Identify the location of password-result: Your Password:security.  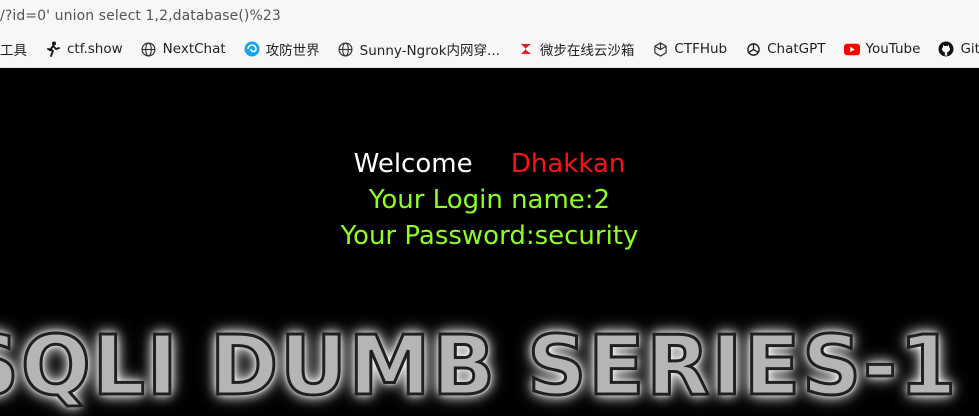
(489, 236).